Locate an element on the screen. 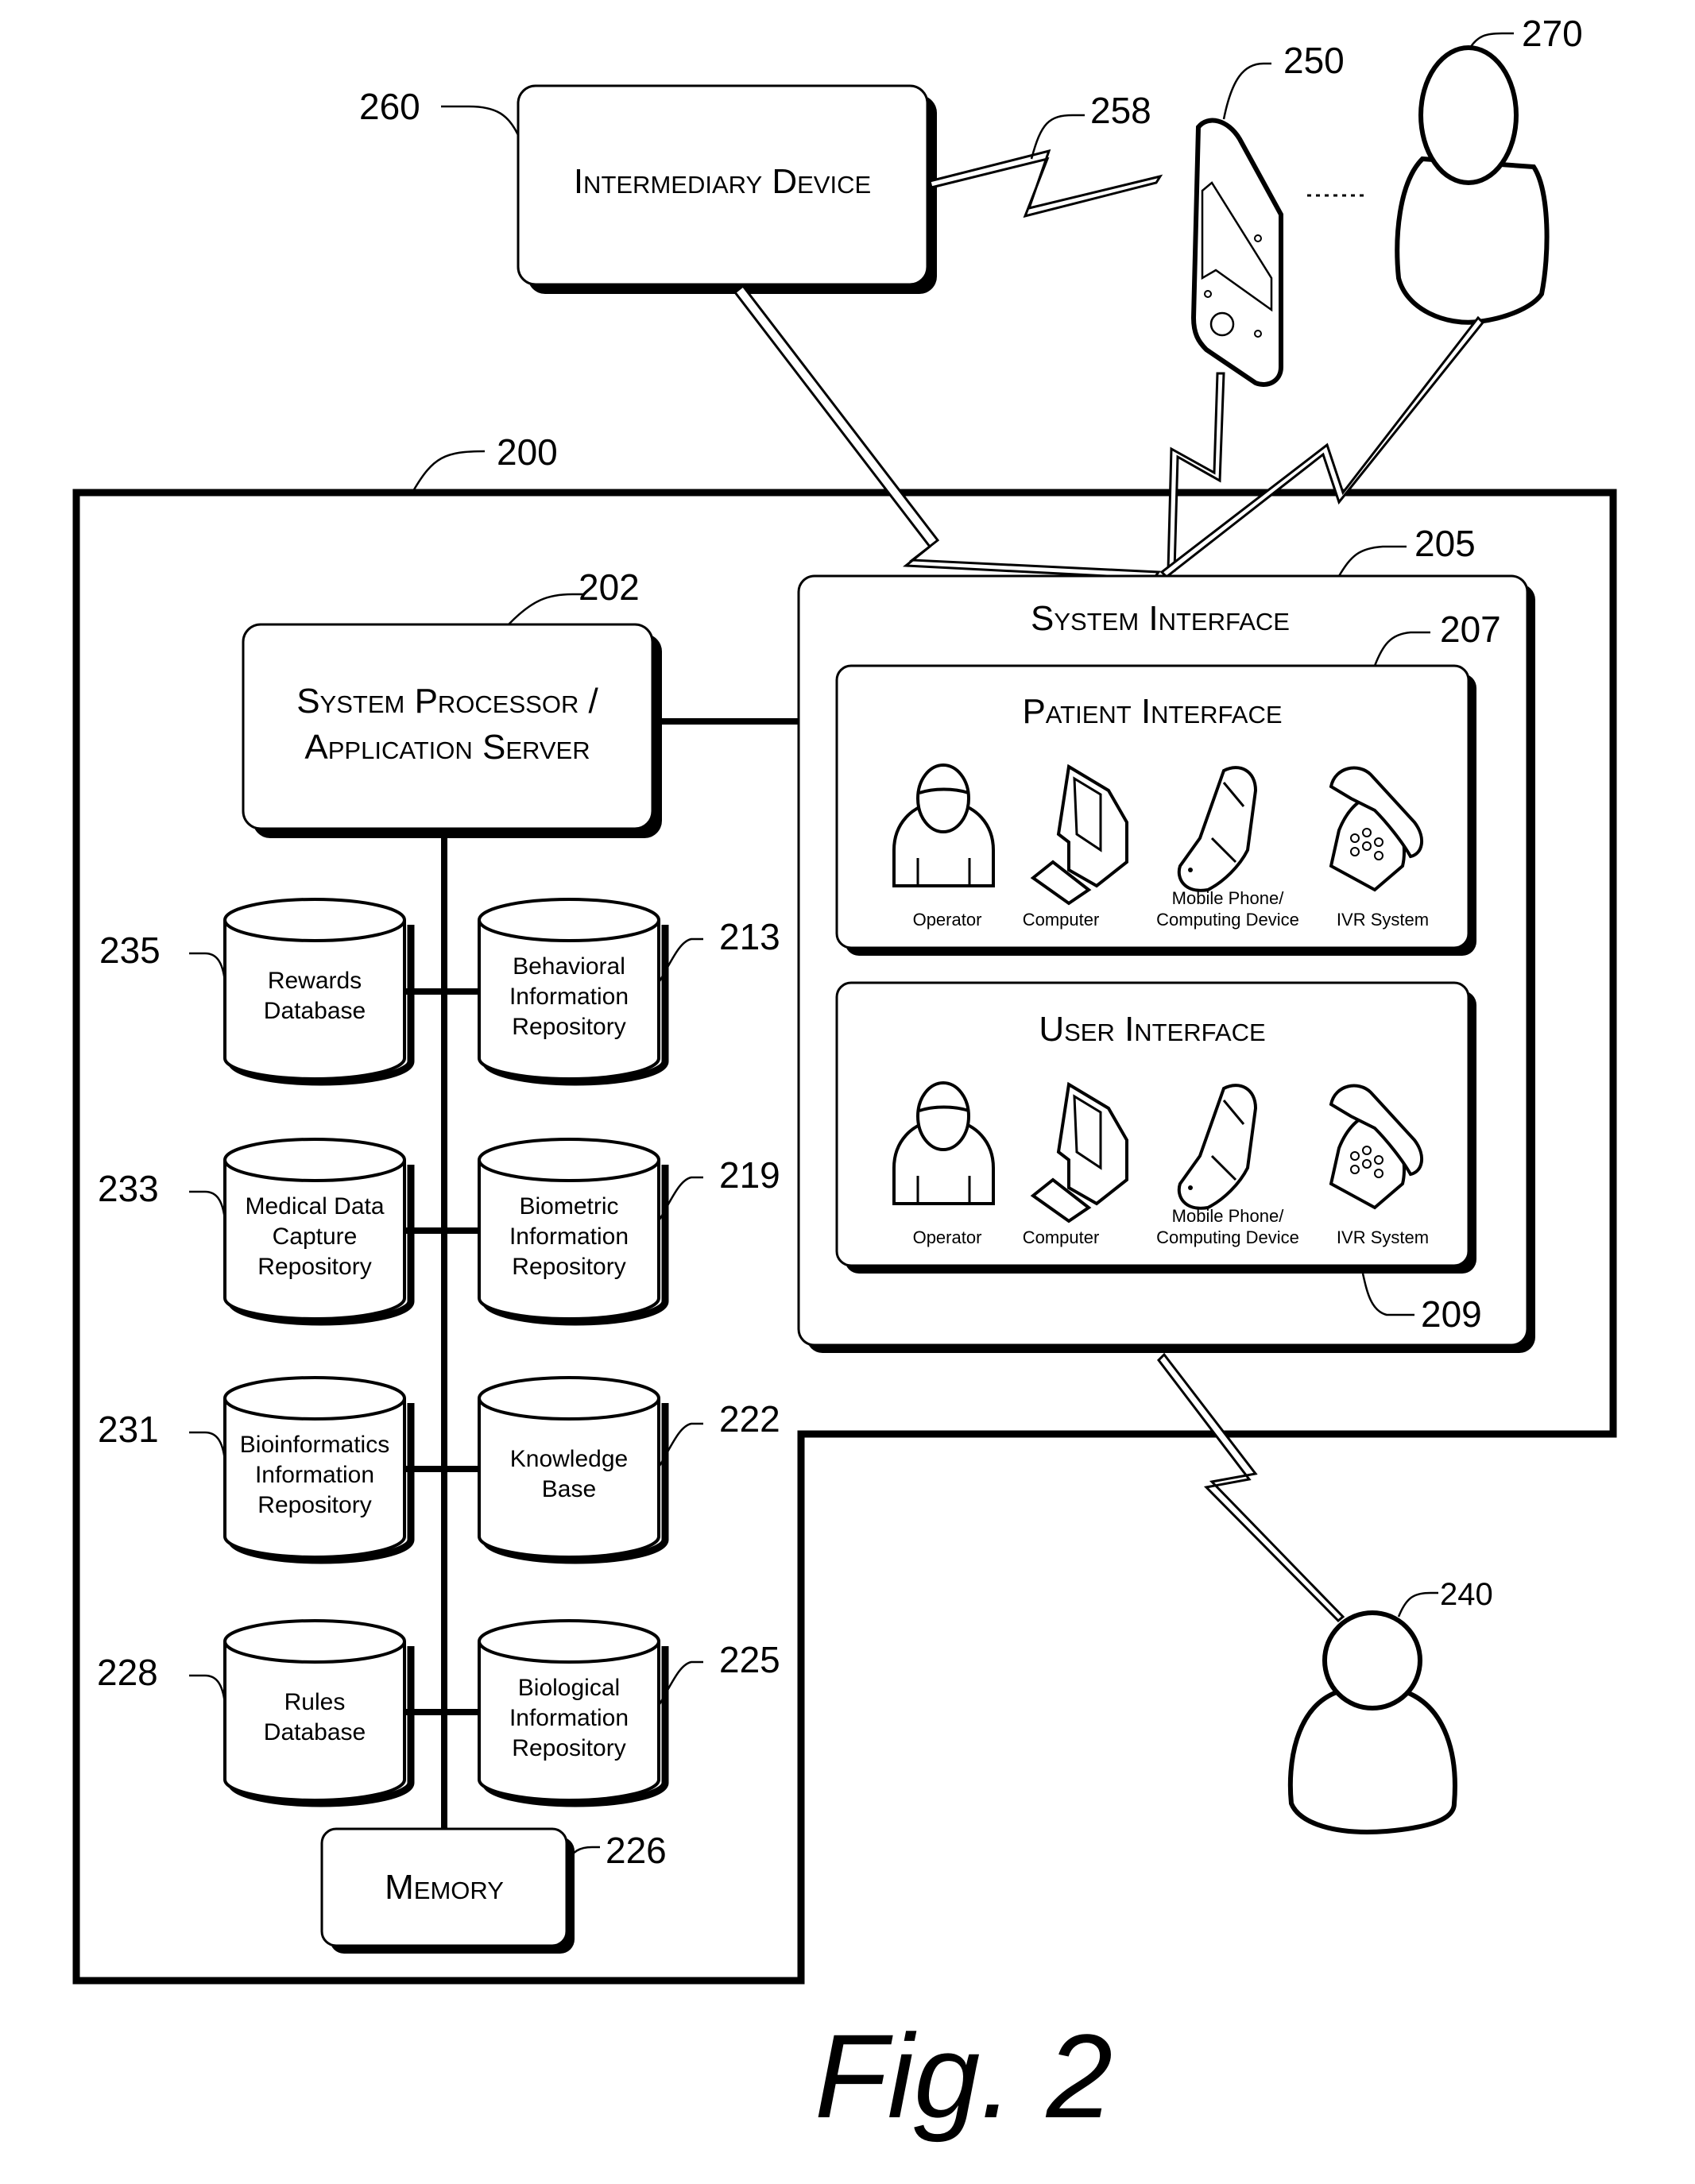  memory-label: Memory is located at coordinates (444, 1887).